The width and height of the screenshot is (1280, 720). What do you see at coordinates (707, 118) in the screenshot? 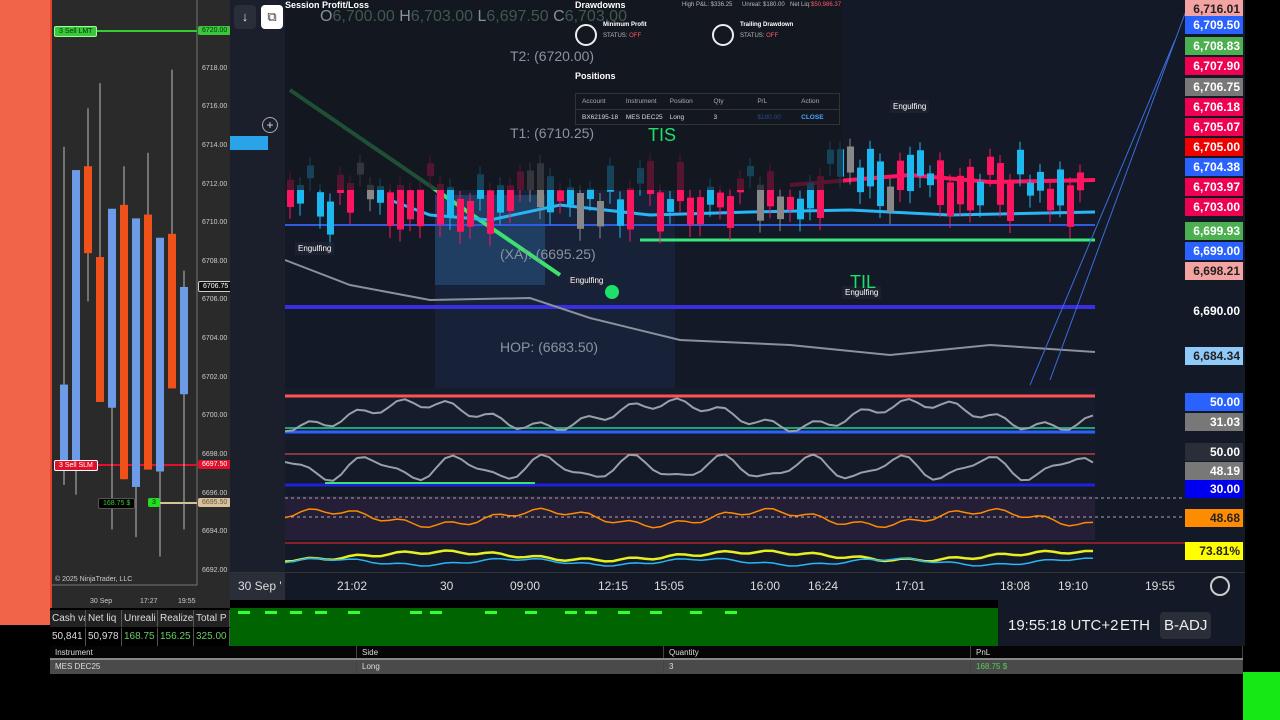
I see `table-row: BX62195-18 MES DEC25 Long 3 $180.00 CLOSE` at bounding box center [707, 118].